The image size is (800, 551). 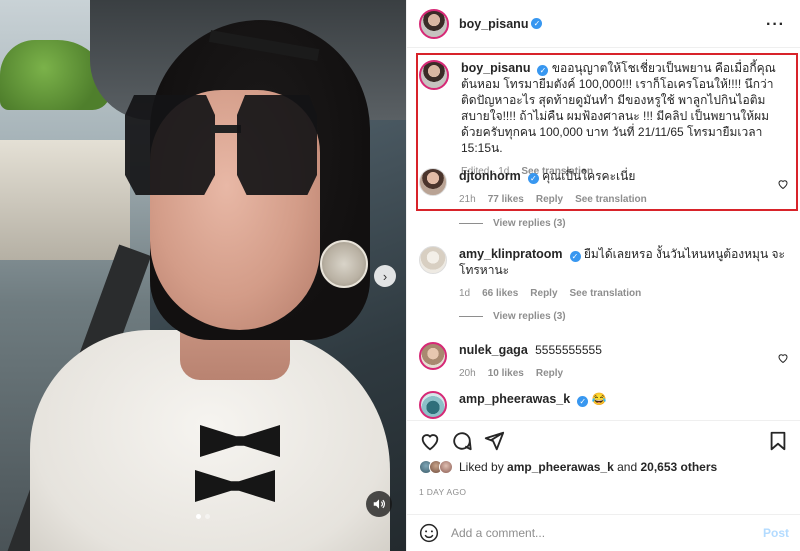 I want to click on more-horizontal-icon: ···, so click(x=775, y=25).